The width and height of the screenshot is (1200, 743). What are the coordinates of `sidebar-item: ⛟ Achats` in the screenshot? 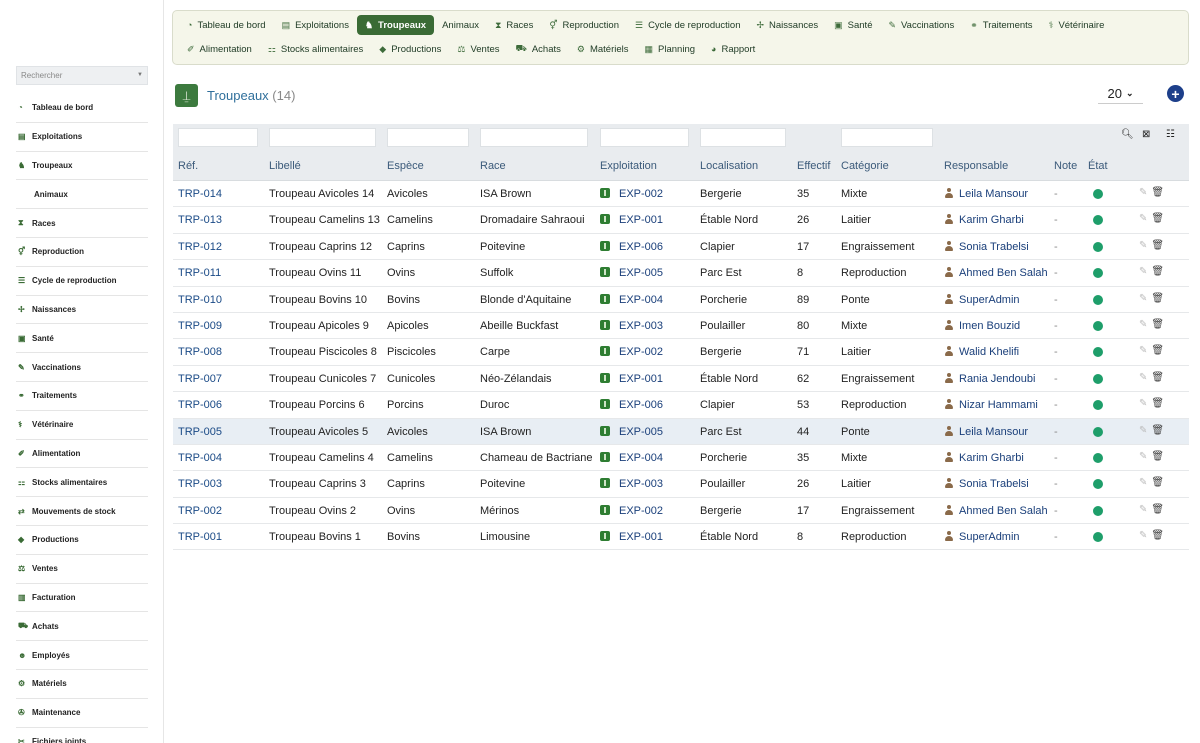 It's located at (82, 627).